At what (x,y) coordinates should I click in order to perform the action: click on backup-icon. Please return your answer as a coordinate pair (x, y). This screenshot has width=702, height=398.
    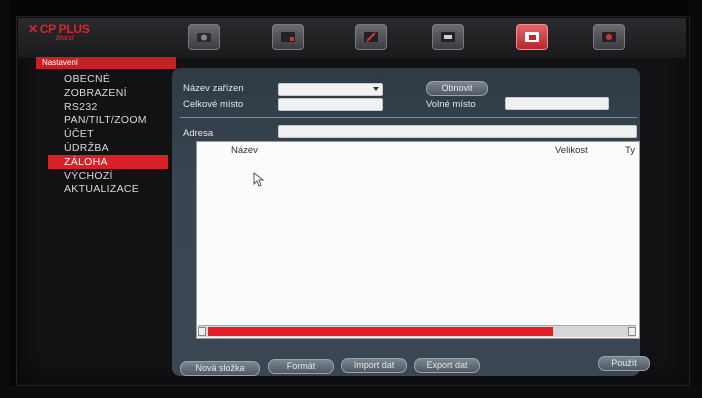
    Looking at the image, I should click on (532, 37).